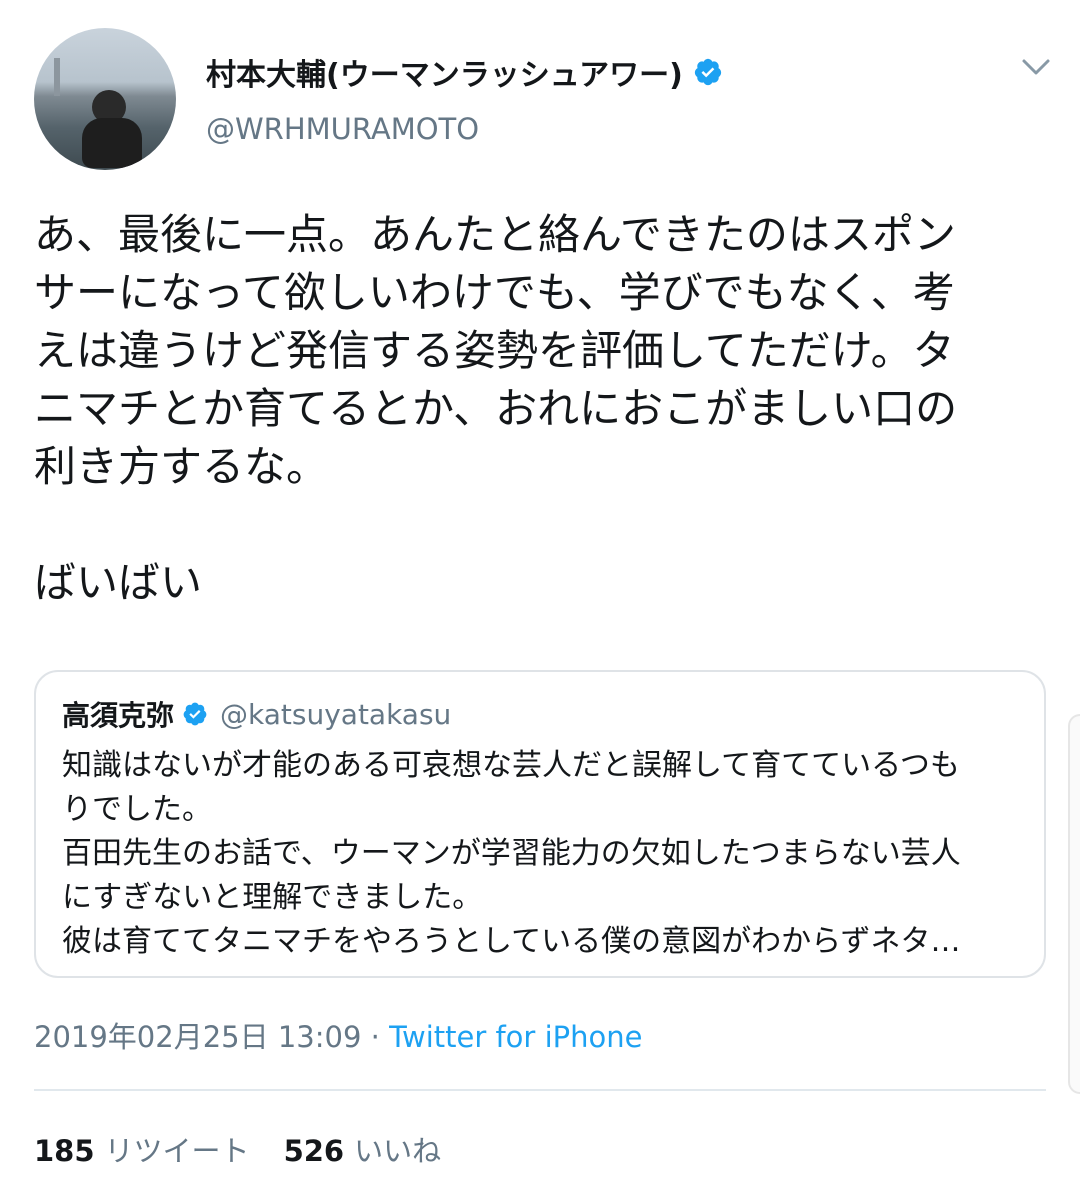 The height and width of the screenshot is (1198, 1080). What do you see at coordinates (1036, 68) in the screenshot?
I see `chevron-down-icon` at bounding box center [1036, 68].